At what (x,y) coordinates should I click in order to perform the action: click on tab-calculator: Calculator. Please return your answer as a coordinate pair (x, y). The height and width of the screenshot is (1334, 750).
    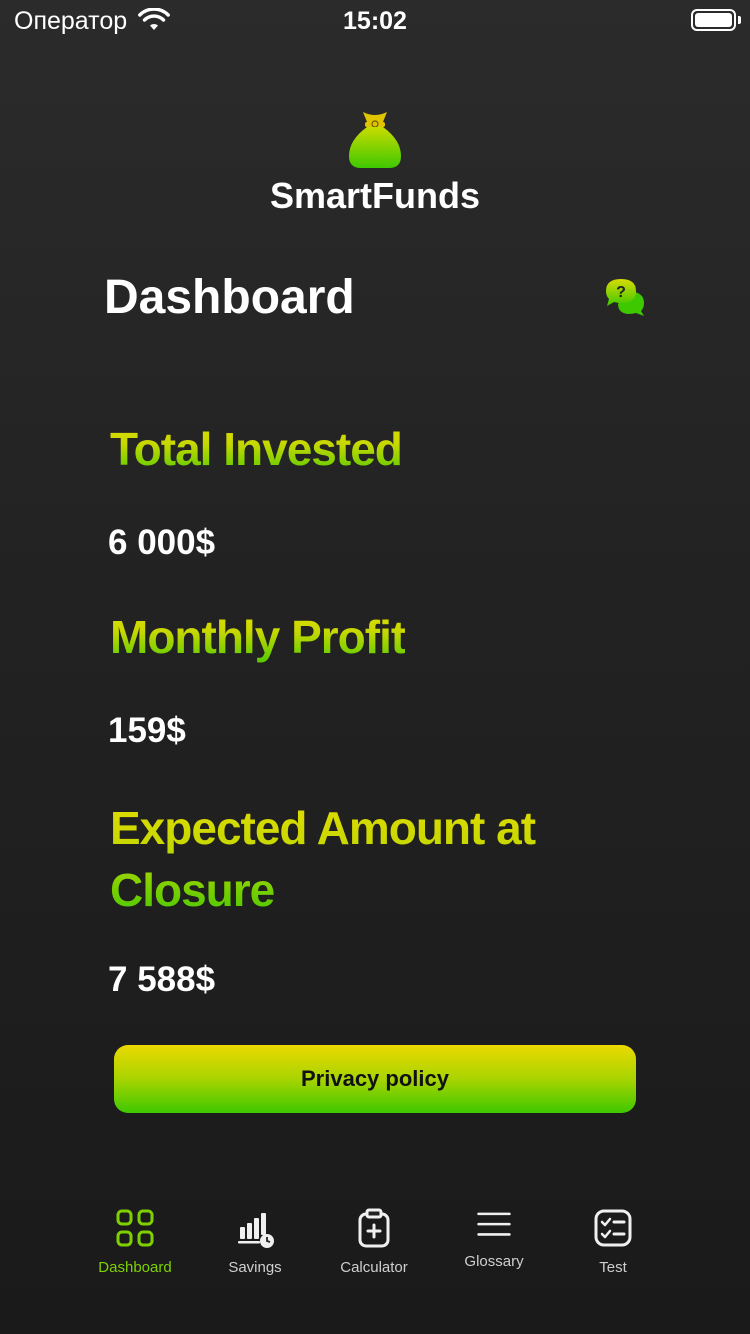
    Looking at the image, I should click on (374, 1240).